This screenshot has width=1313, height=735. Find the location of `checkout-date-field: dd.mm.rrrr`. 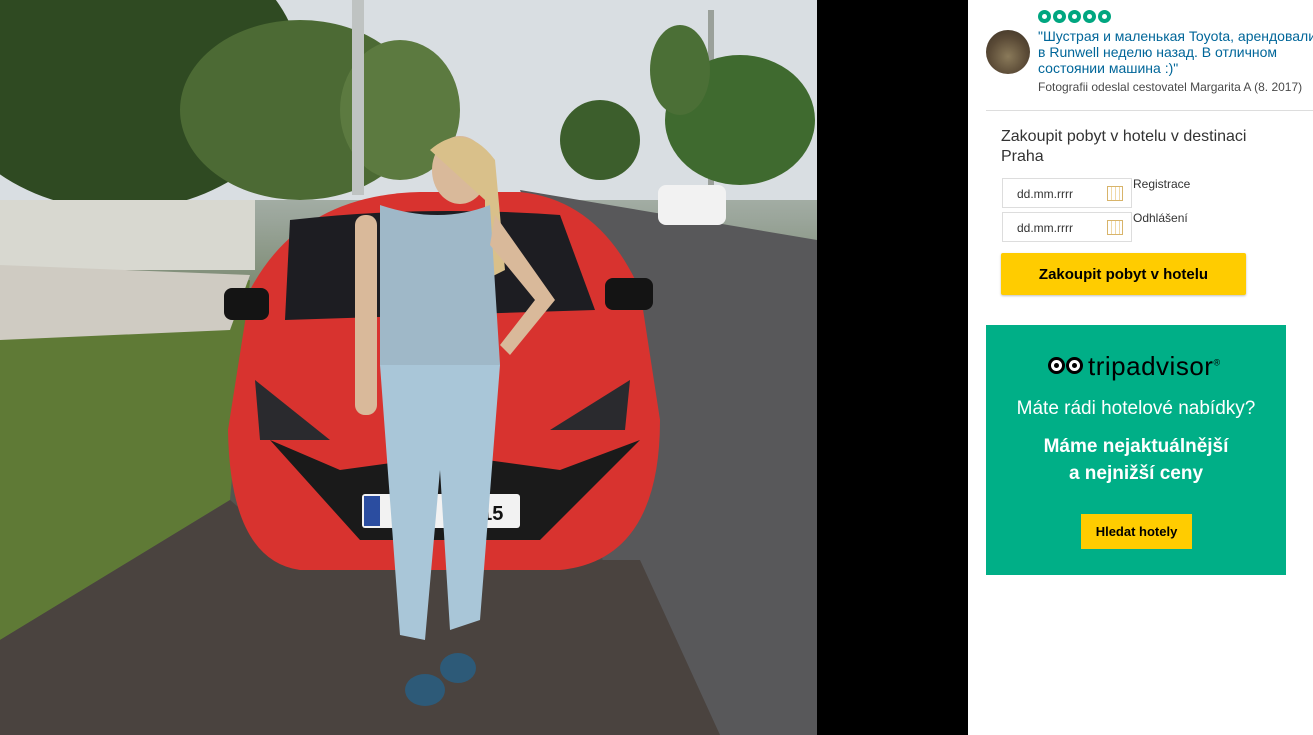

checkout-date-field: dd.mm.rrrr is located at coordinates (1067, 227).